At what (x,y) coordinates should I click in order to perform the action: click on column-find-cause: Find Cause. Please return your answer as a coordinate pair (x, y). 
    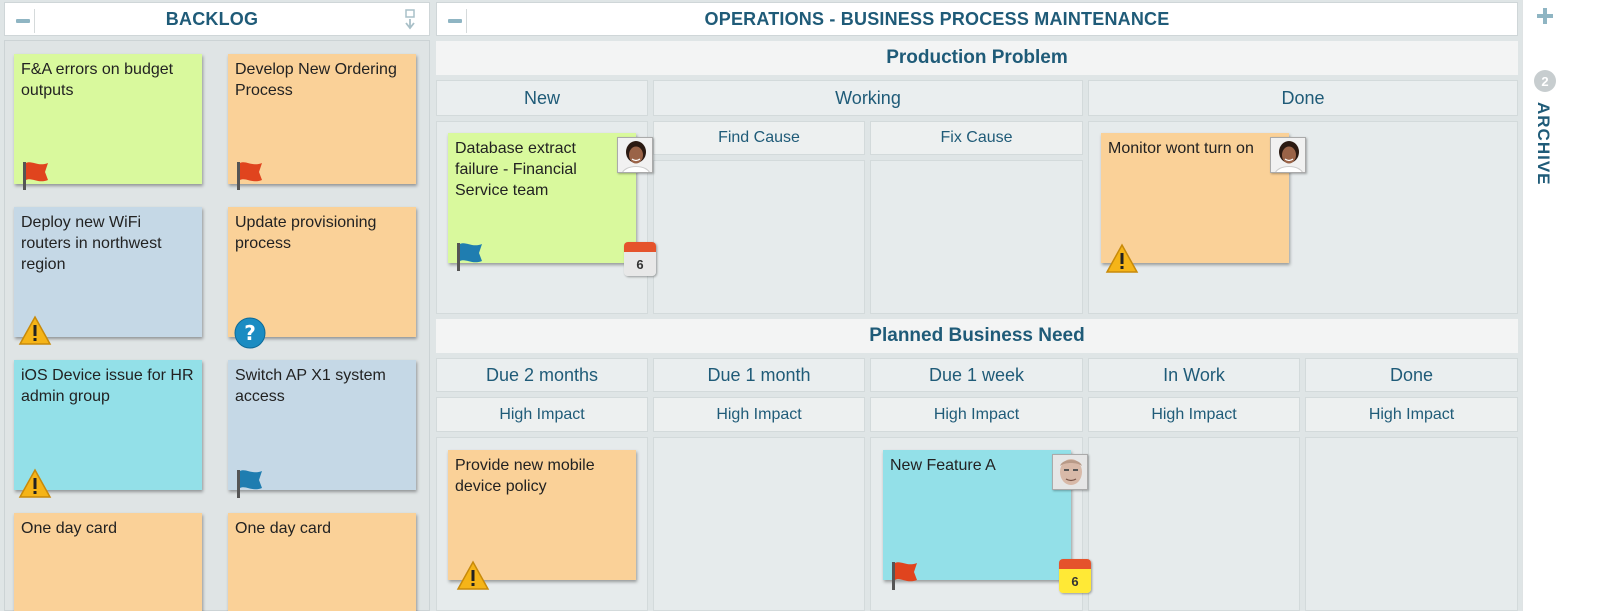
    Looking at the image, I should click on (759, 138).